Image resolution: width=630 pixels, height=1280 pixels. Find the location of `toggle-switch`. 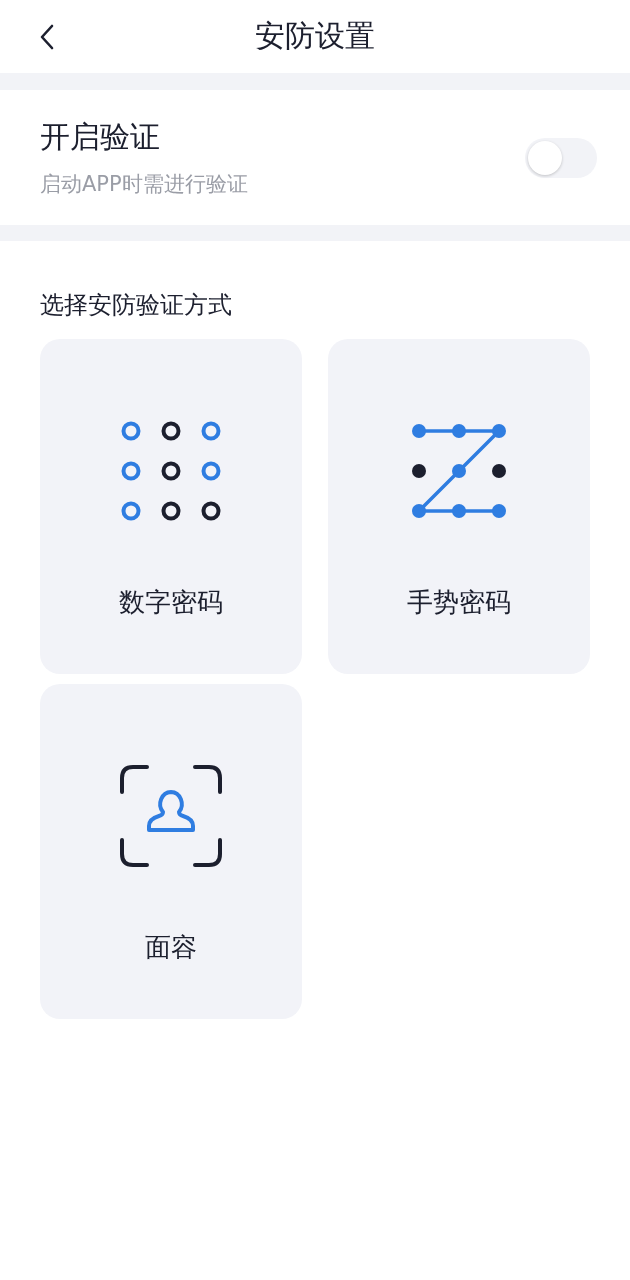

toggle-switch is located at coordinates (561, 157).